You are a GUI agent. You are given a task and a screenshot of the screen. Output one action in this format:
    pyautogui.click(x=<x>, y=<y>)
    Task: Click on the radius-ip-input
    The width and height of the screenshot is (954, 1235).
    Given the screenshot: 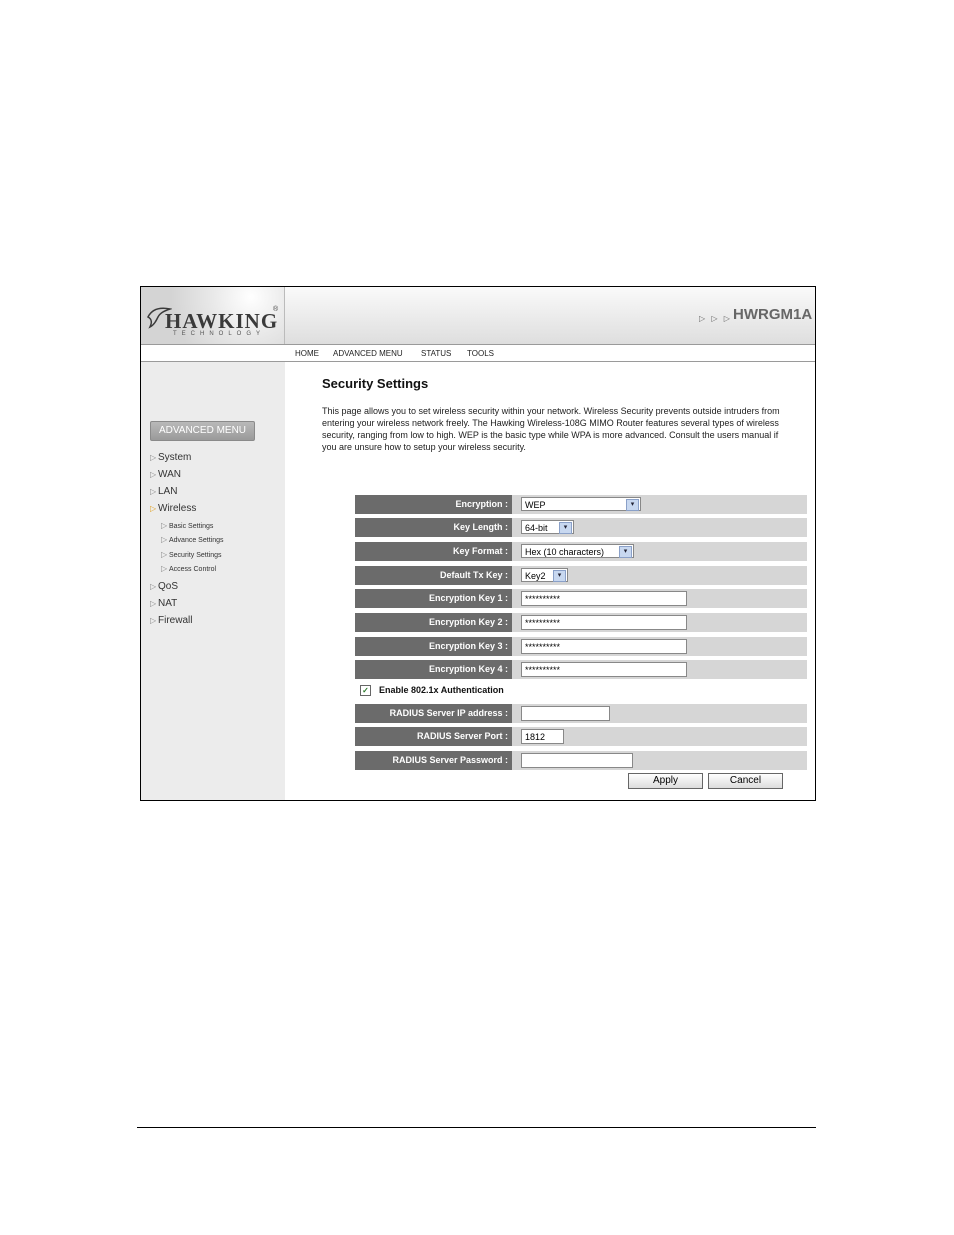 What is the action you would take?
    pyautogui.click(x=565, y=713)
    